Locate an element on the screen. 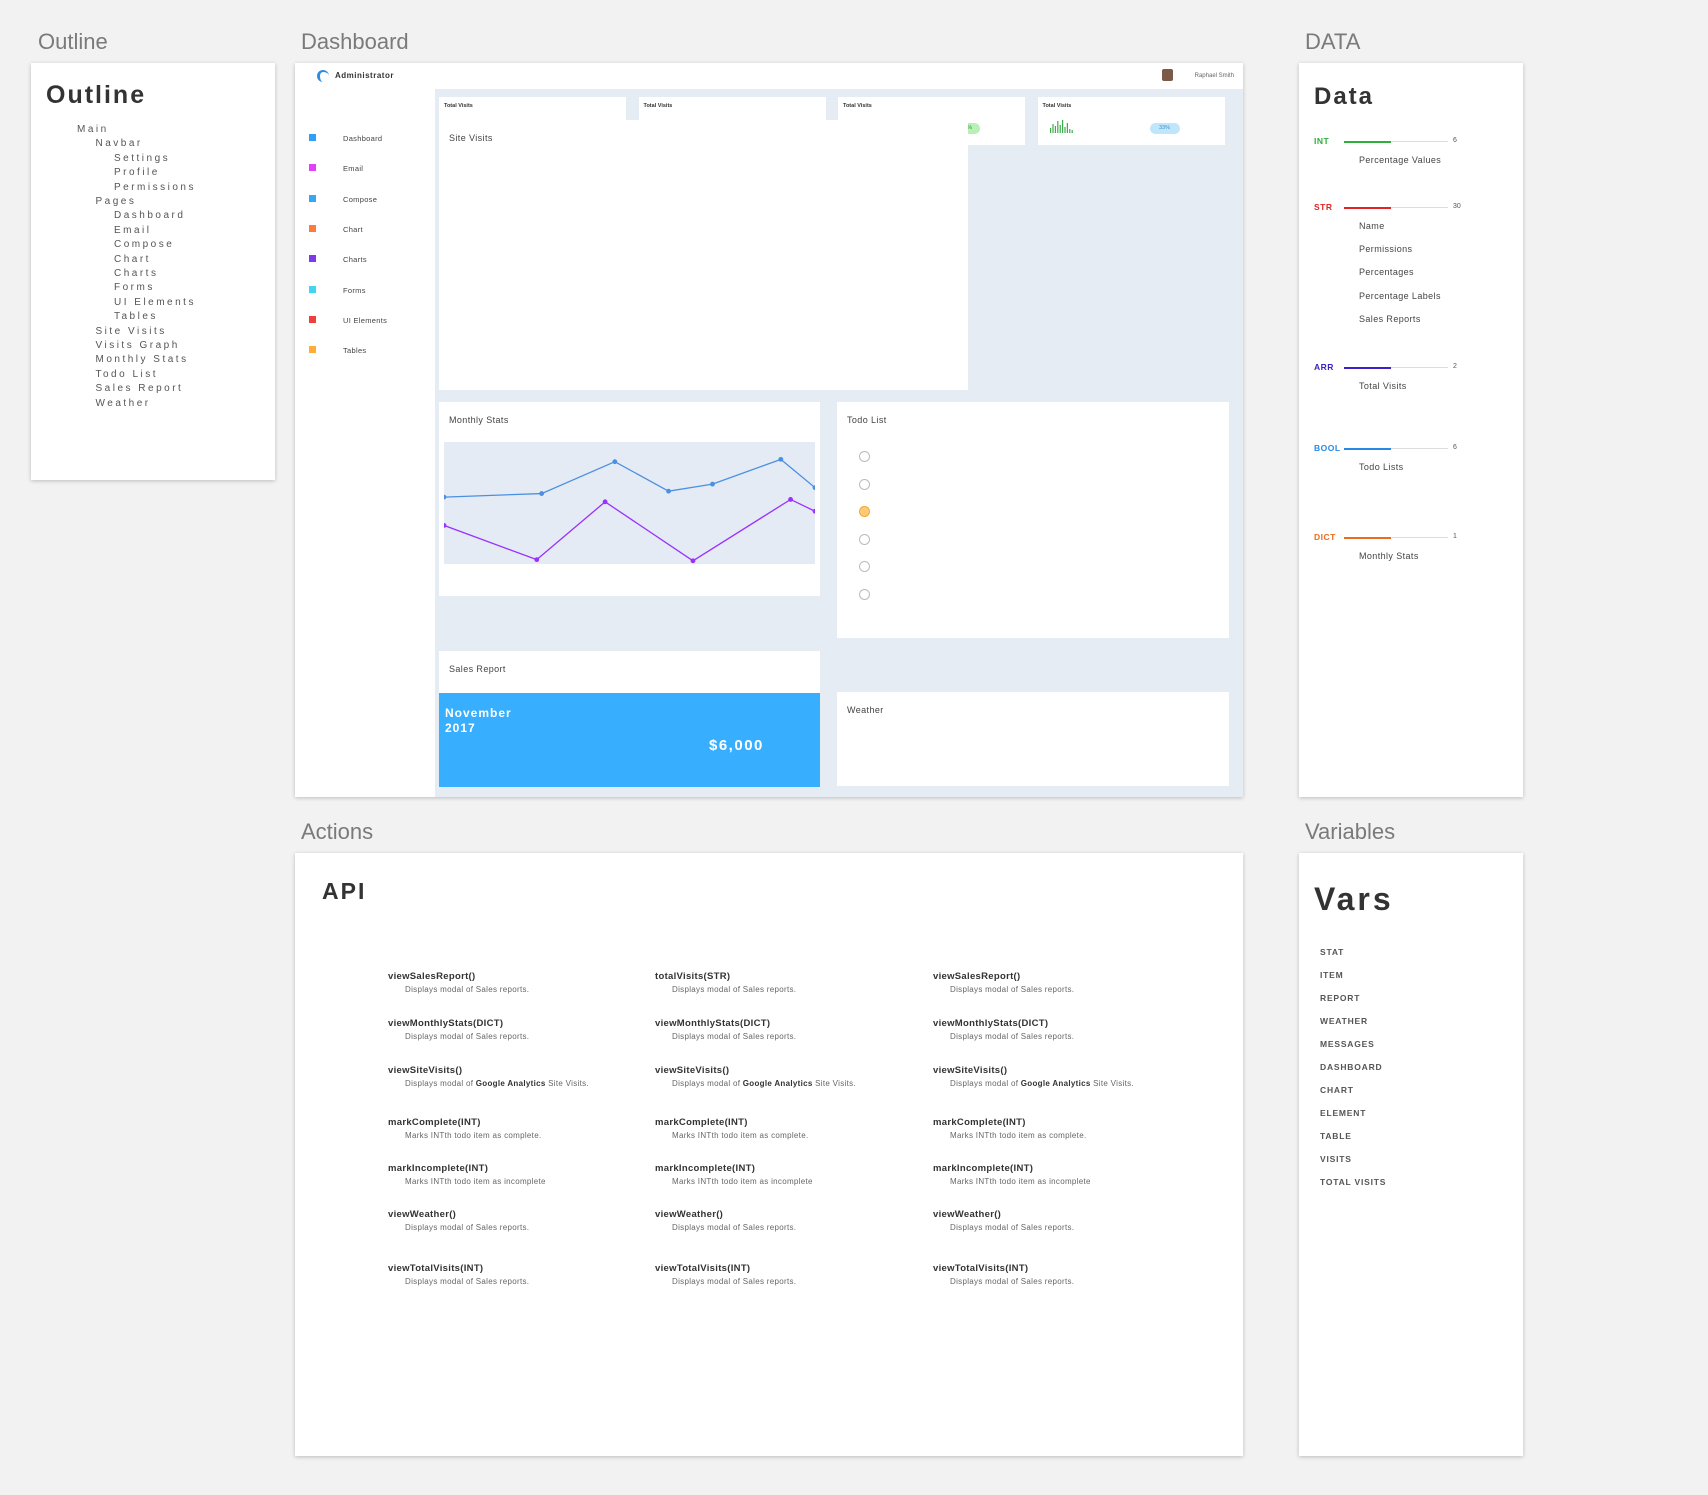 Image resolution: width=1708 pixels, height=1495 pixels. sidebar-item-compose: Compose is located at coordinates (369, 199).